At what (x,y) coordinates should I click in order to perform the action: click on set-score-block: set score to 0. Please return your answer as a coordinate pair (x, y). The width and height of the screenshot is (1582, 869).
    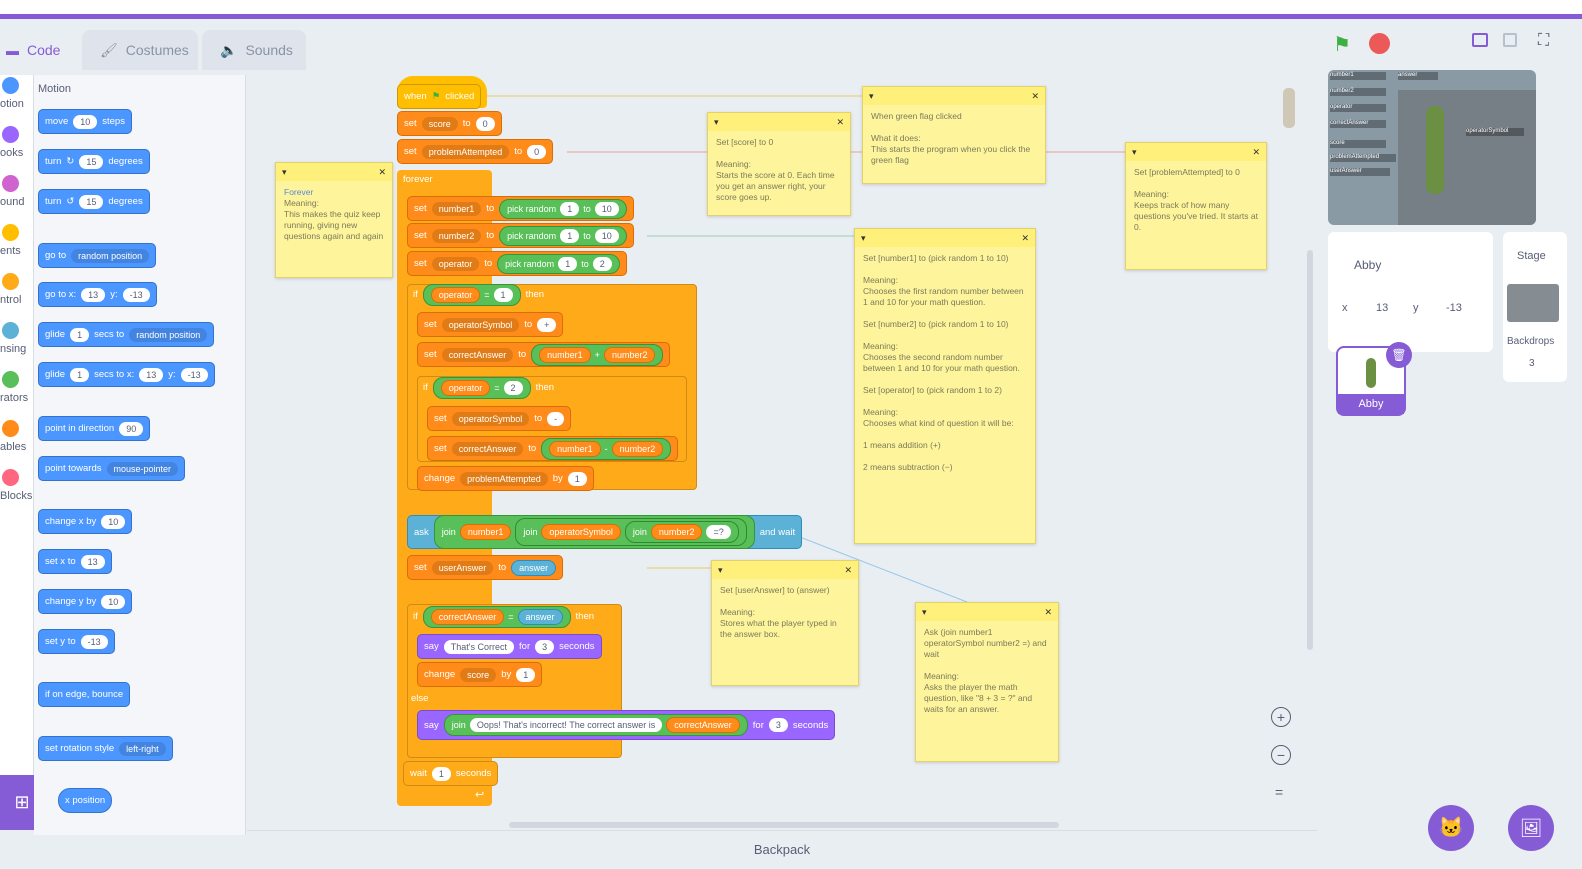
    Looking at the image, I should click on (449, 123).